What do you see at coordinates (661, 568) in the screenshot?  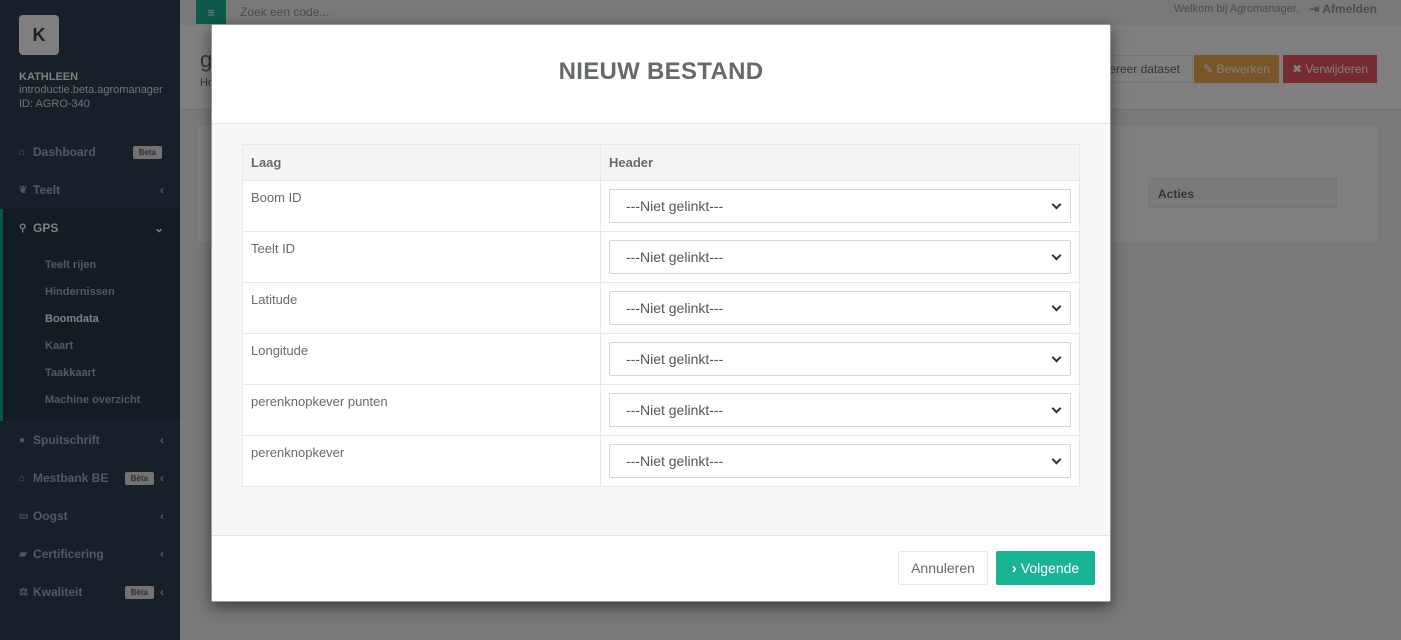 I see `modal-footer: Annuleren › Volgende` at bounding box center [661, 568].